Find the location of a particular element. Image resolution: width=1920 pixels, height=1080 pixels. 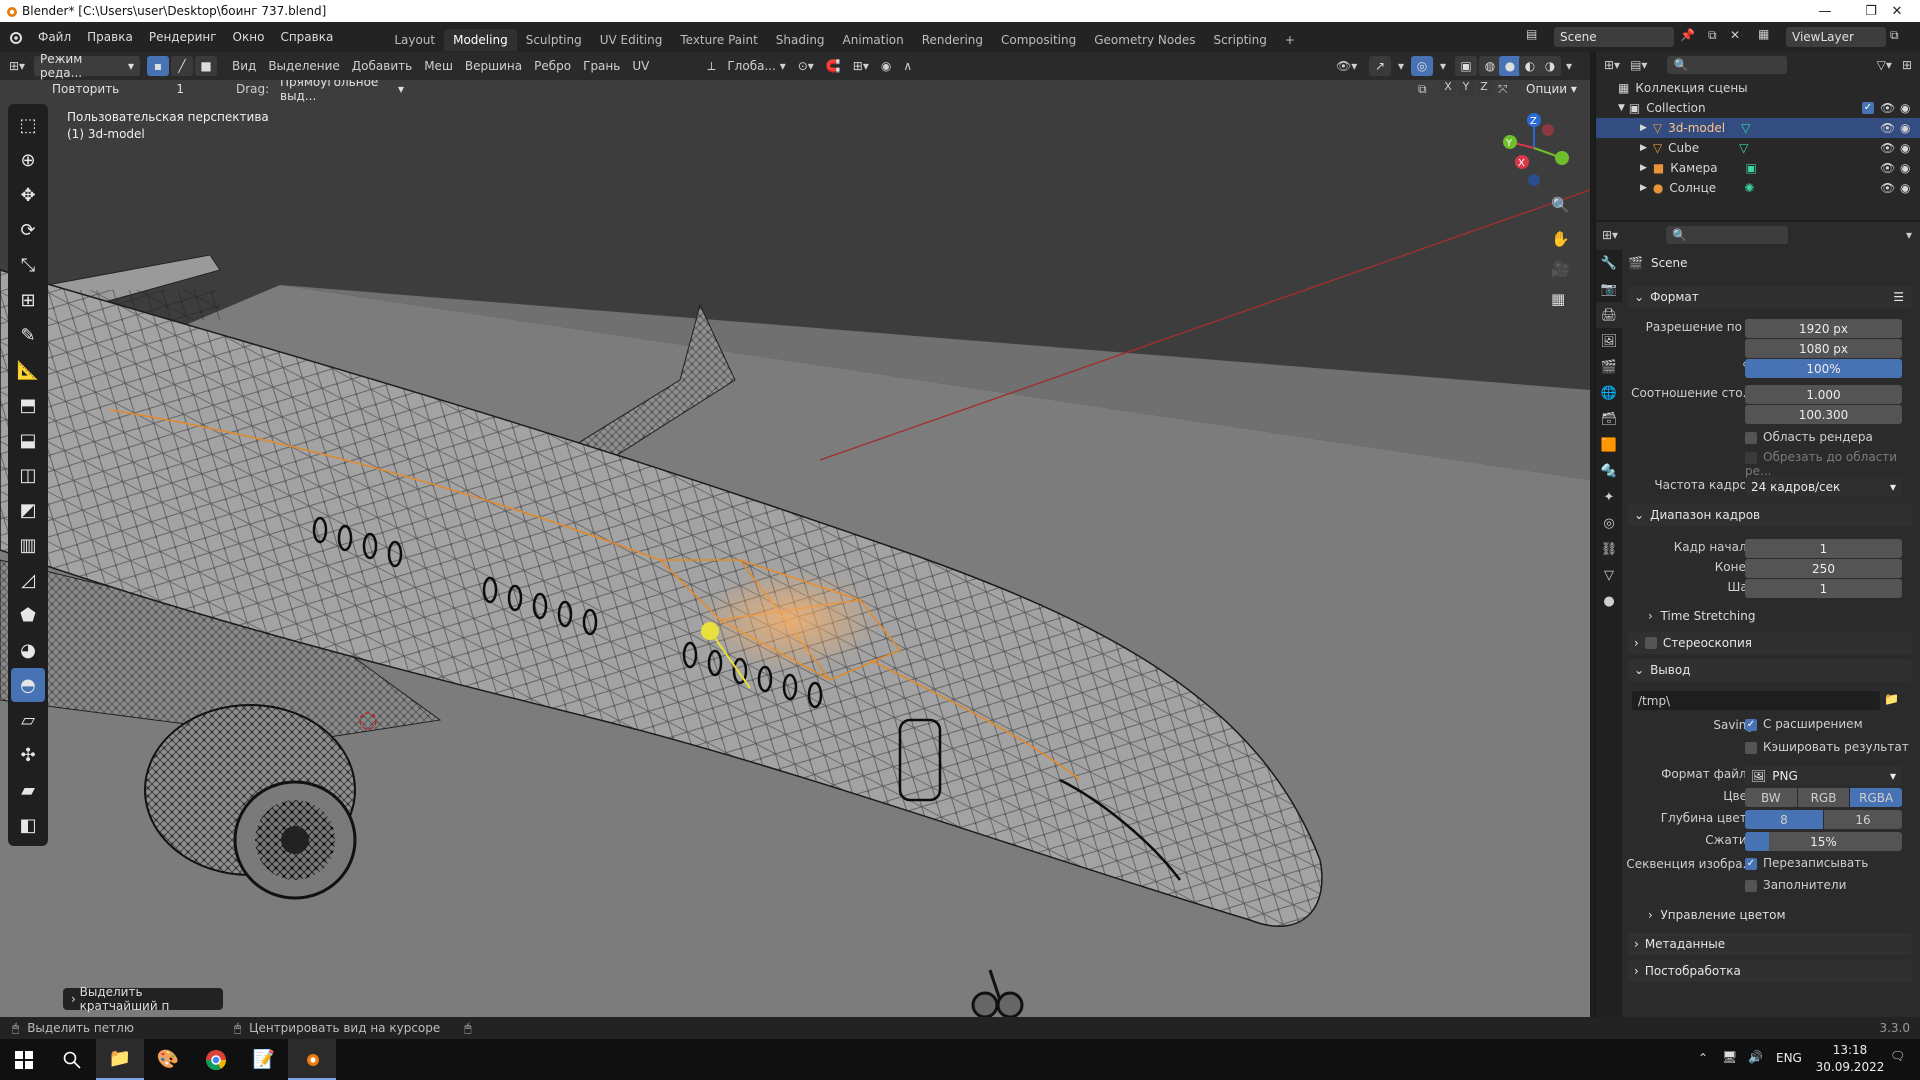

collapse-arrow-icon: ▼ is located at coordinates (1621, 108).